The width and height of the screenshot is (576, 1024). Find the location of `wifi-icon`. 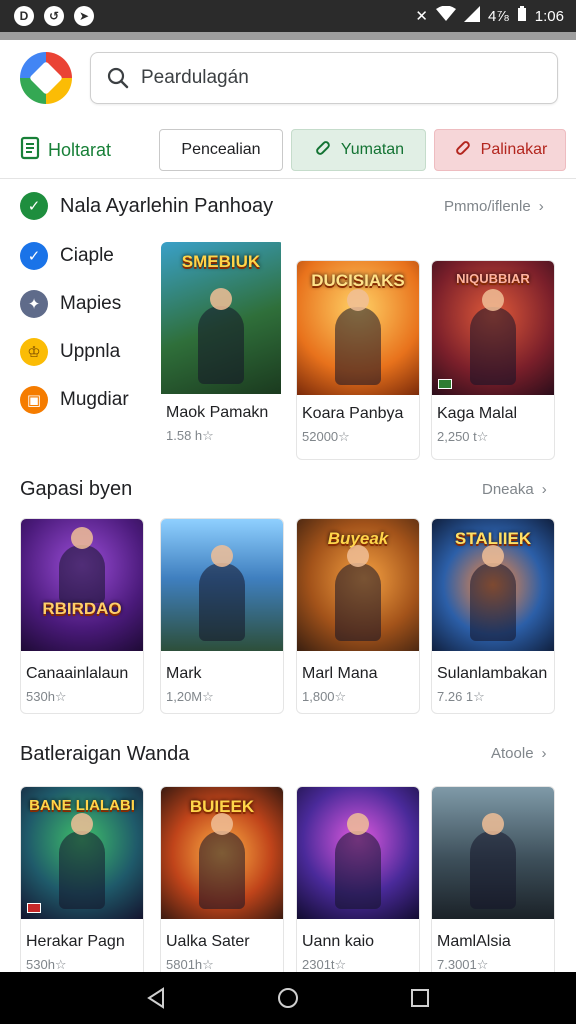

wifi-icon is located at coordinates (445, 15).